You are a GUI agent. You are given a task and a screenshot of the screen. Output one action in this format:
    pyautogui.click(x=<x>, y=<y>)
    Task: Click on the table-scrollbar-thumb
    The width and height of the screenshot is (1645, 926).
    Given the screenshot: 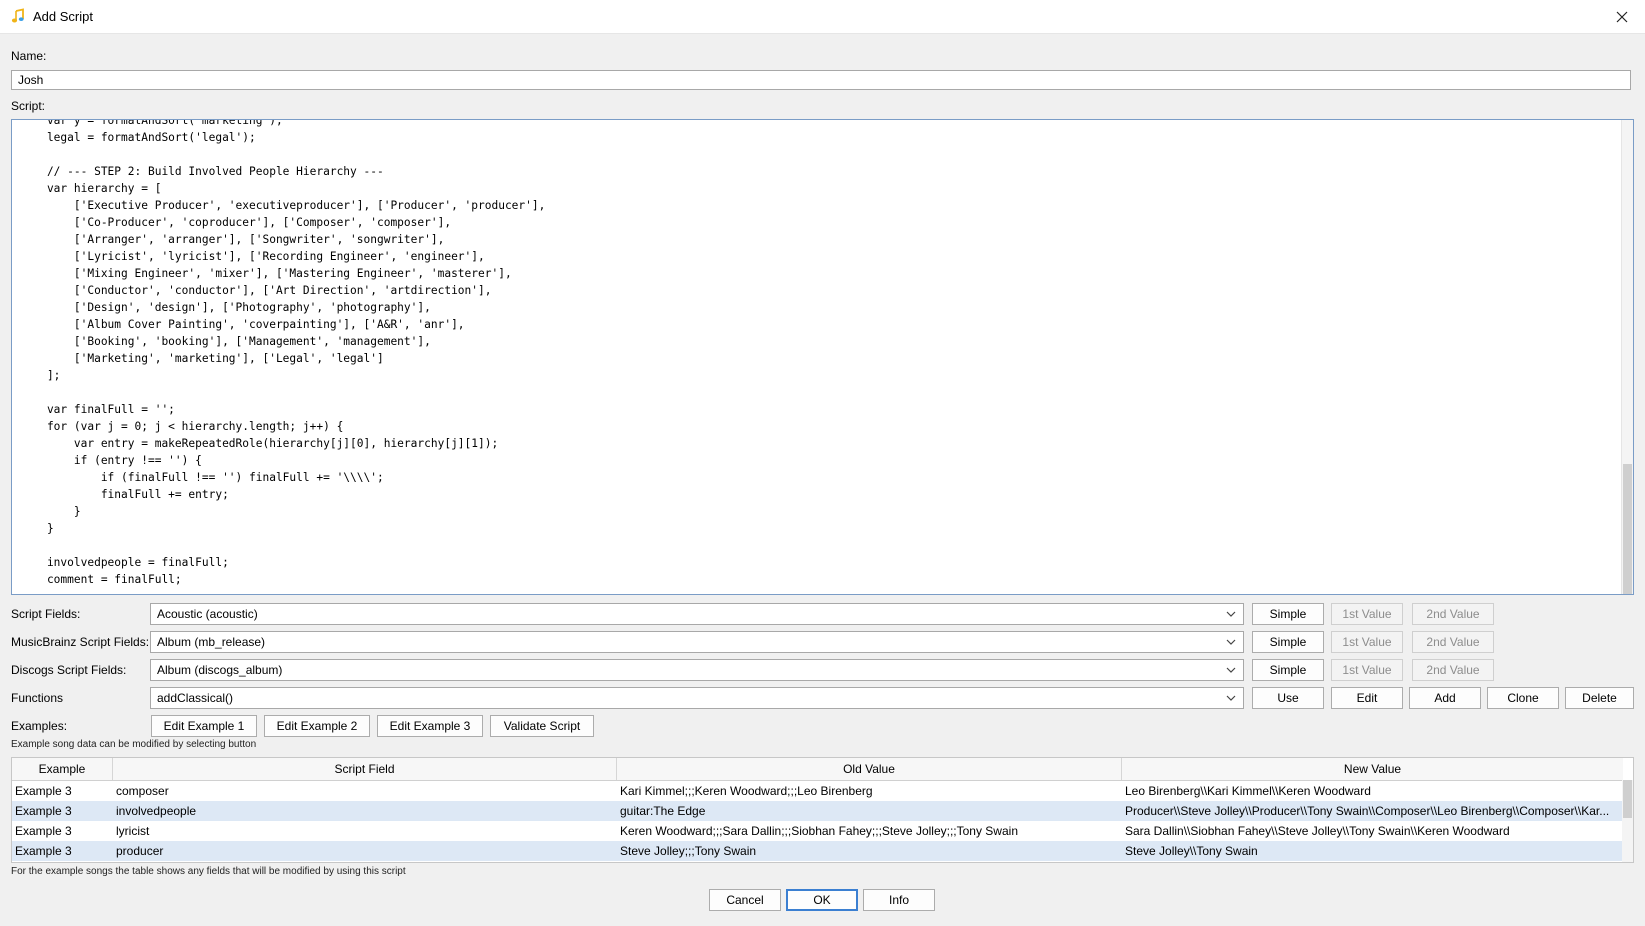 What is the action you would take?
    pyautogui.click(x=1627, y=799)
    